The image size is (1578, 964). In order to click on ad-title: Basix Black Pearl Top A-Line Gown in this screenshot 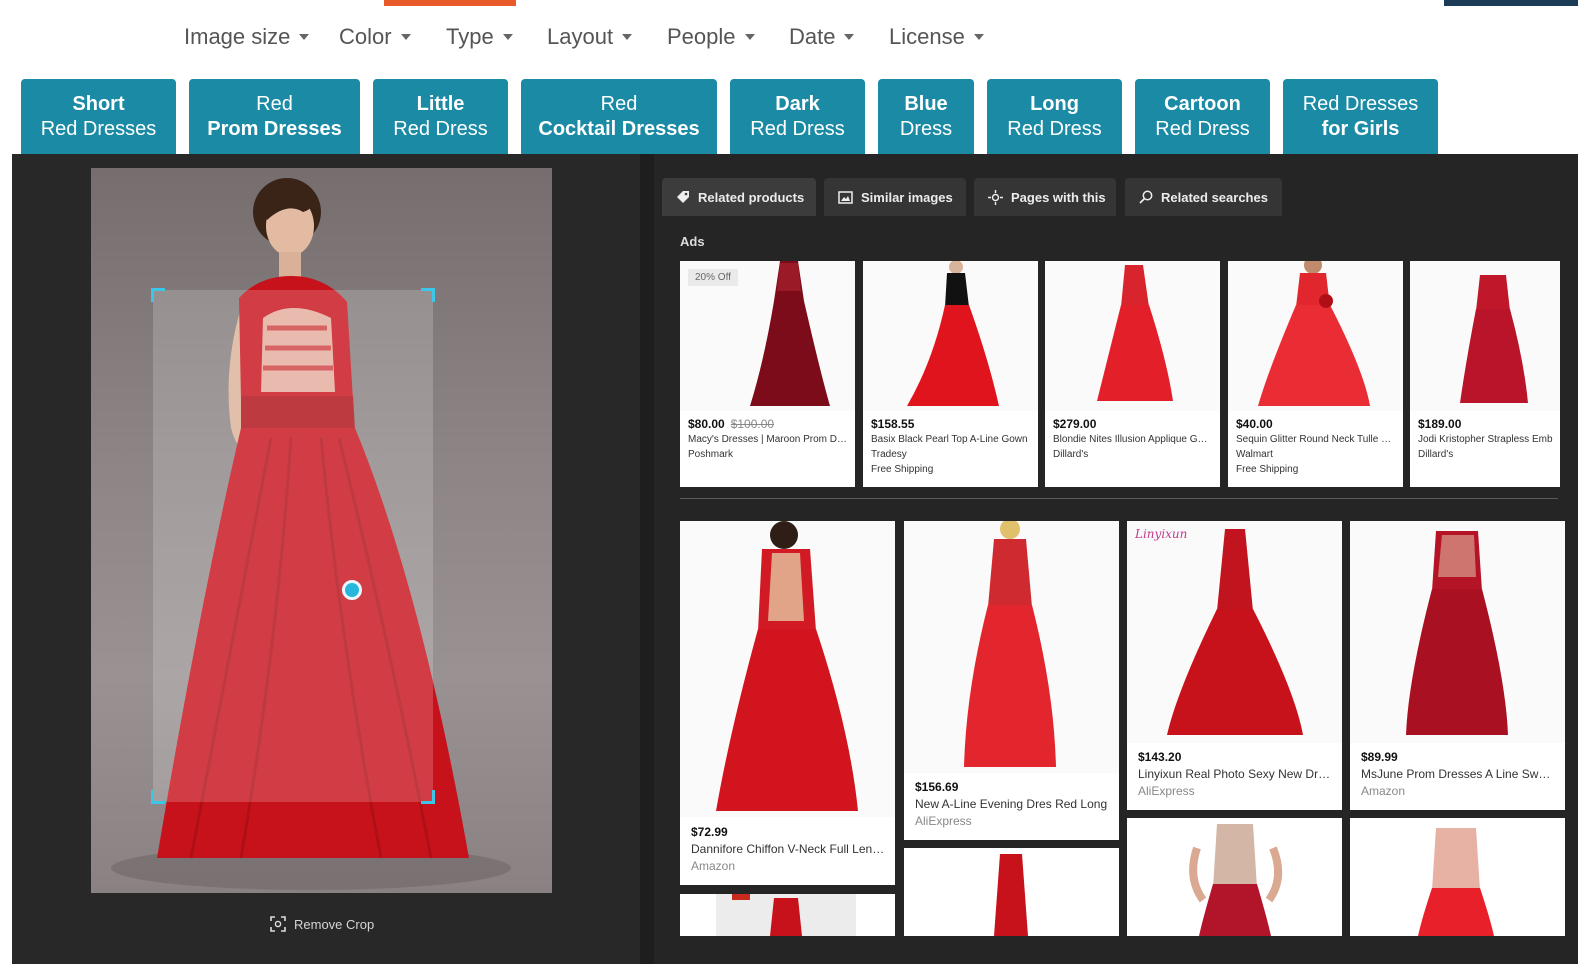, I will do `click(949, 439)`.